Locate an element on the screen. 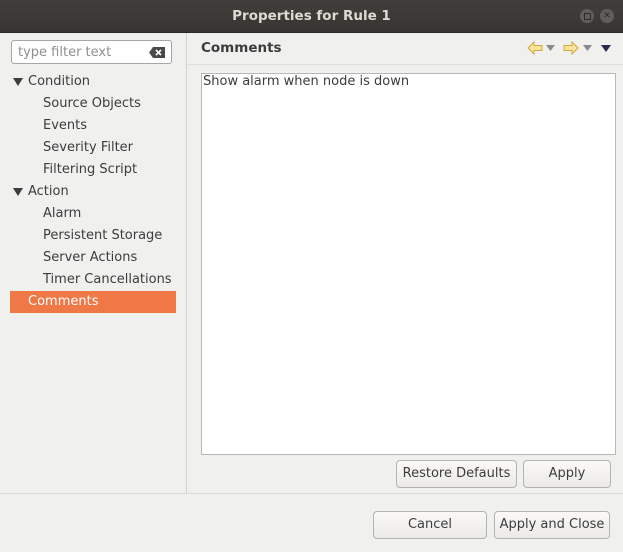  restore-defaults-button: Restore Defaults is located at coordinates (456, 474).